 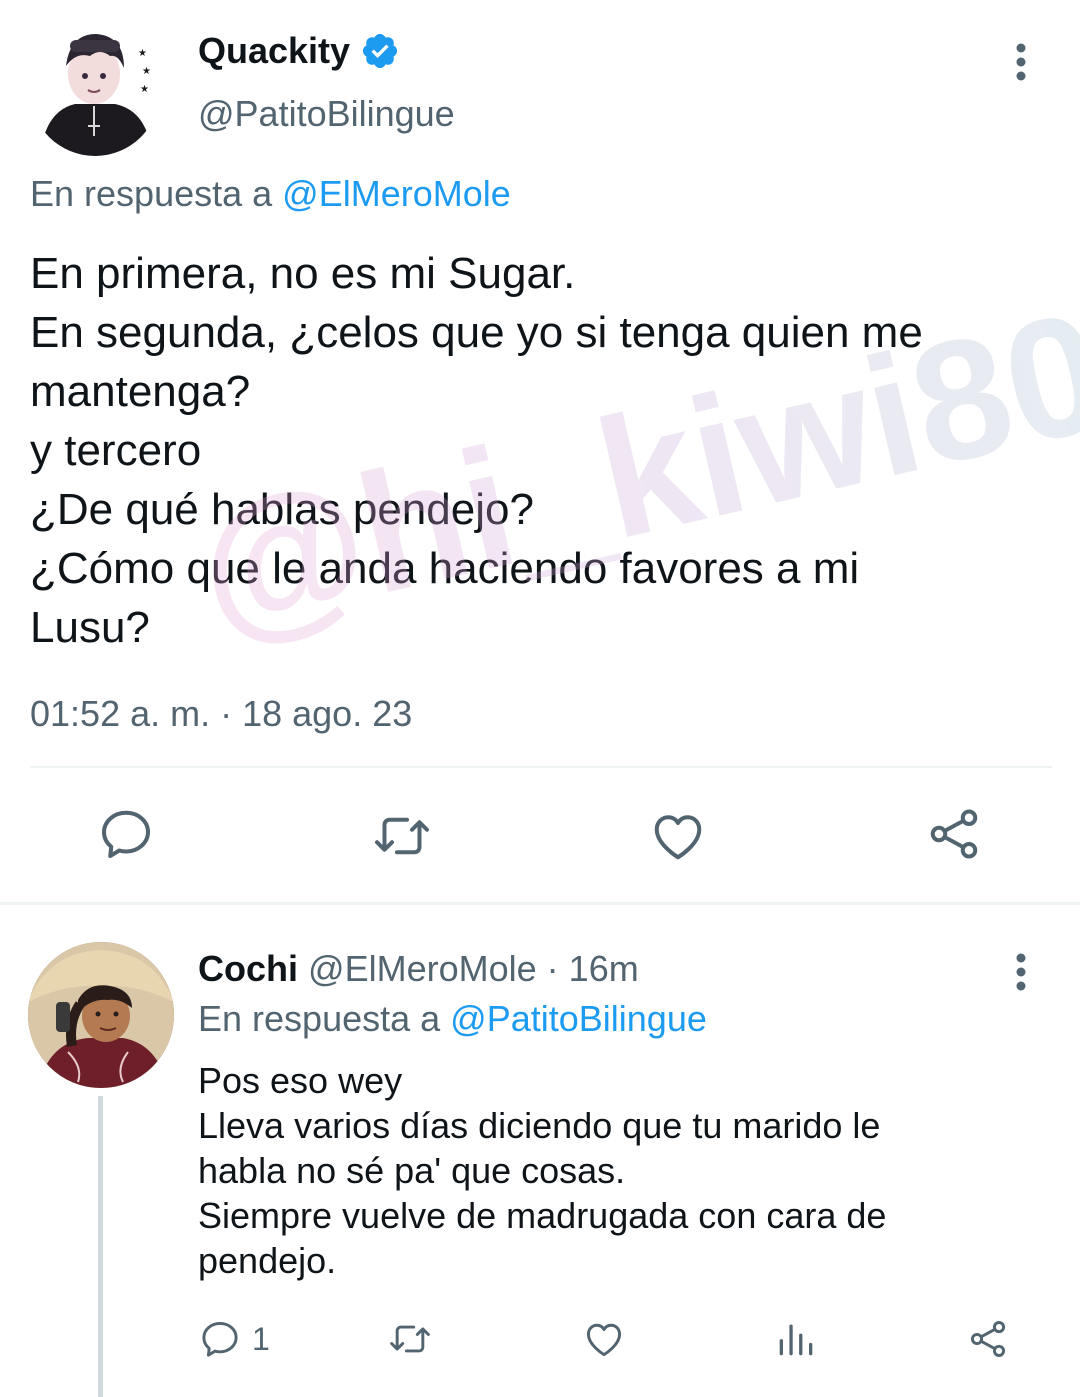 I want to click on reply-text-line: habla no sé pa' que cosas., so click(x=412, y=1170).